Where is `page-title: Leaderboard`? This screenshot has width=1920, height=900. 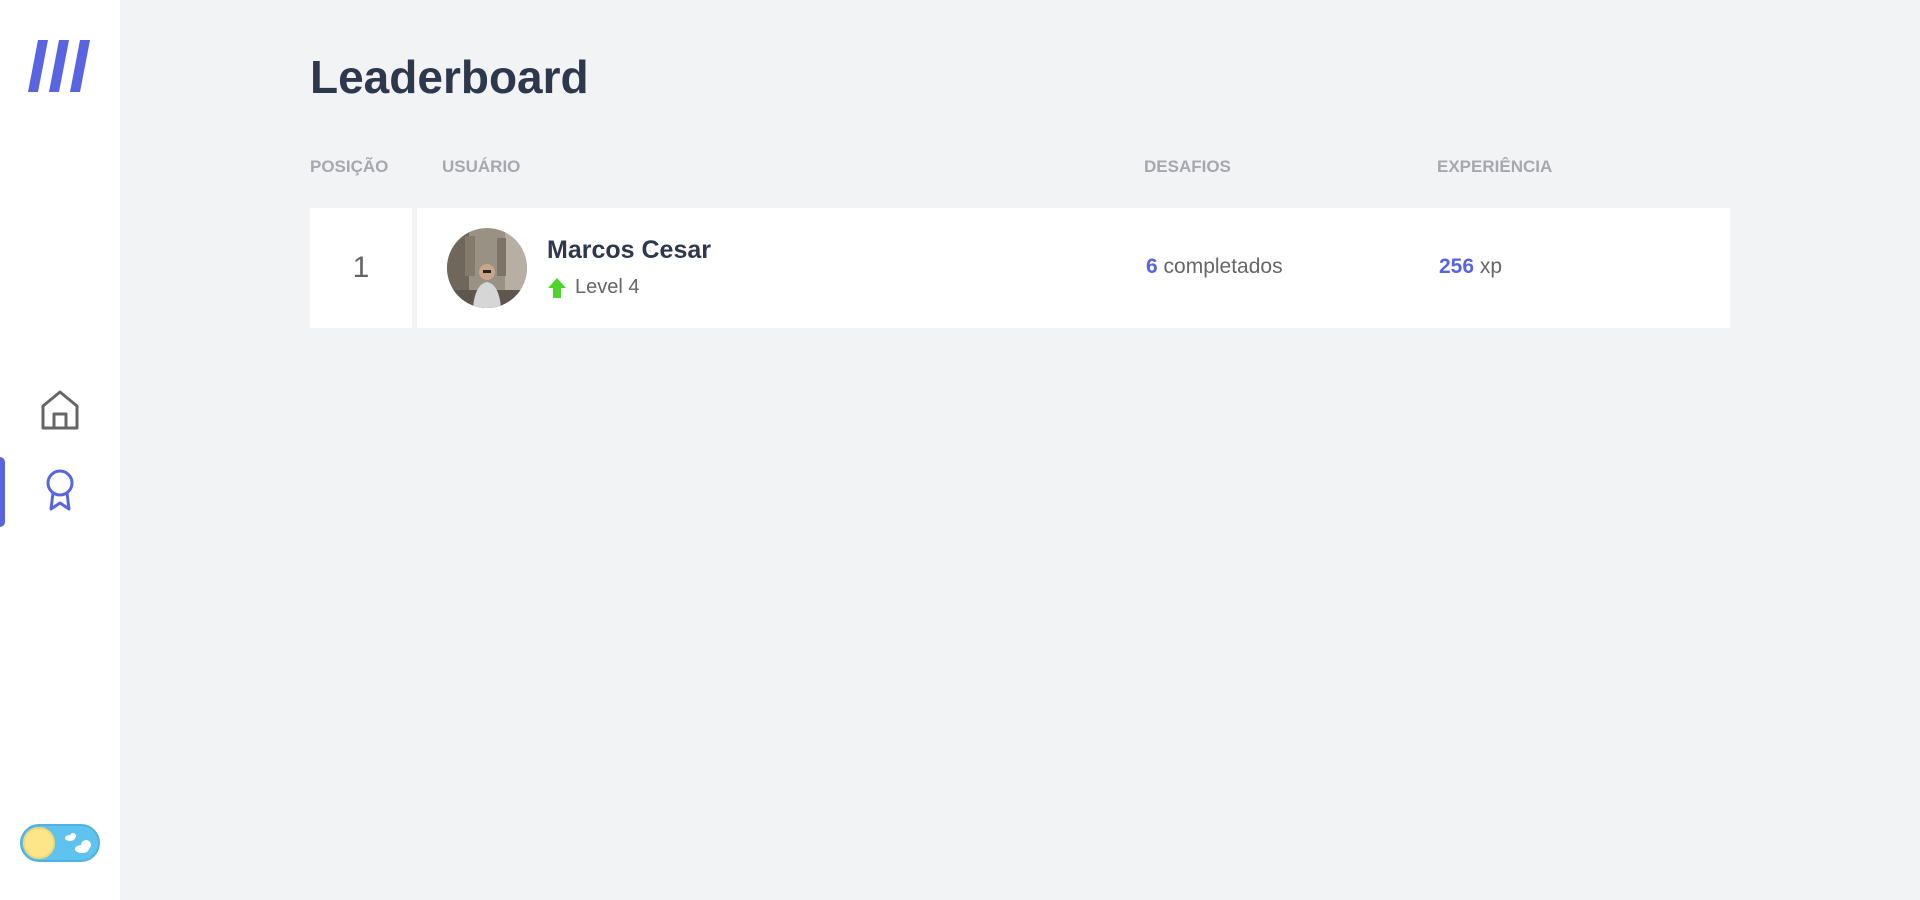 page-title: Leaderboard is located at coordinates (449, 77).